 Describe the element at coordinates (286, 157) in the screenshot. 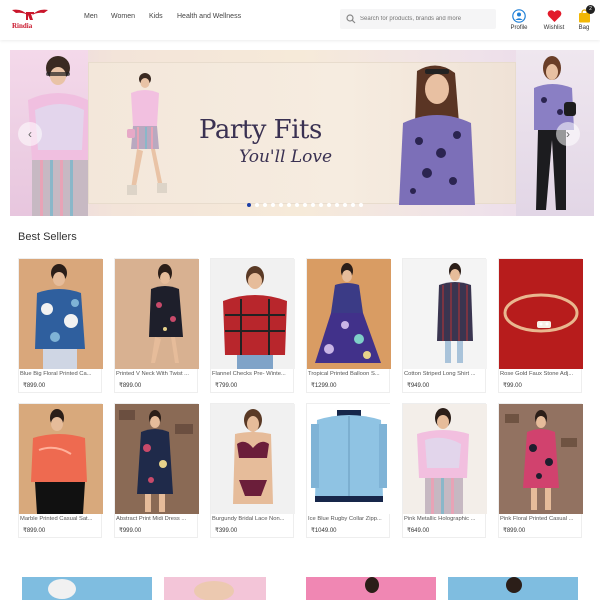

I see `hero-subtitle: You'll Love` at that location.